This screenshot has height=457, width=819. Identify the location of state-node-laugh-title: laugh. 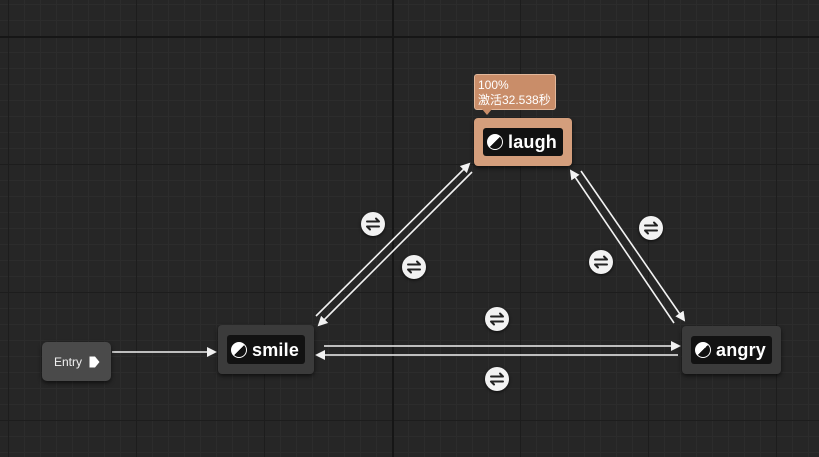
(523, 142).